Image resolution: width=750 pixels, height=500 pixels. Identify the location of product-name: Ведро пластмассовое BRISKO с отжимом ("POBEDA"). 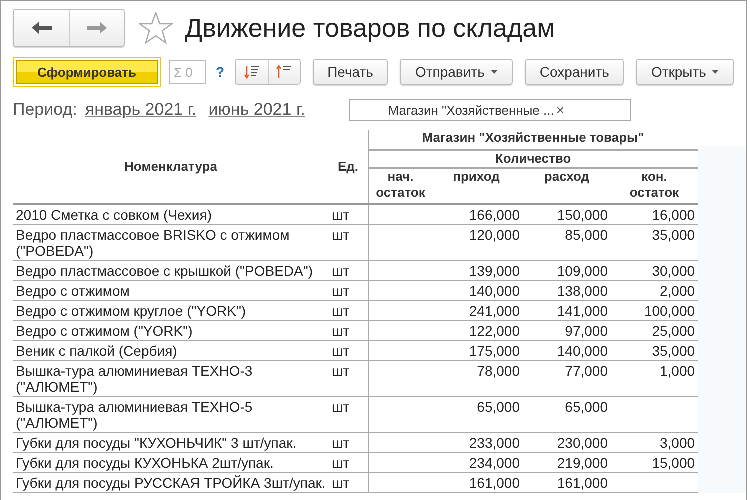
(153, 243).